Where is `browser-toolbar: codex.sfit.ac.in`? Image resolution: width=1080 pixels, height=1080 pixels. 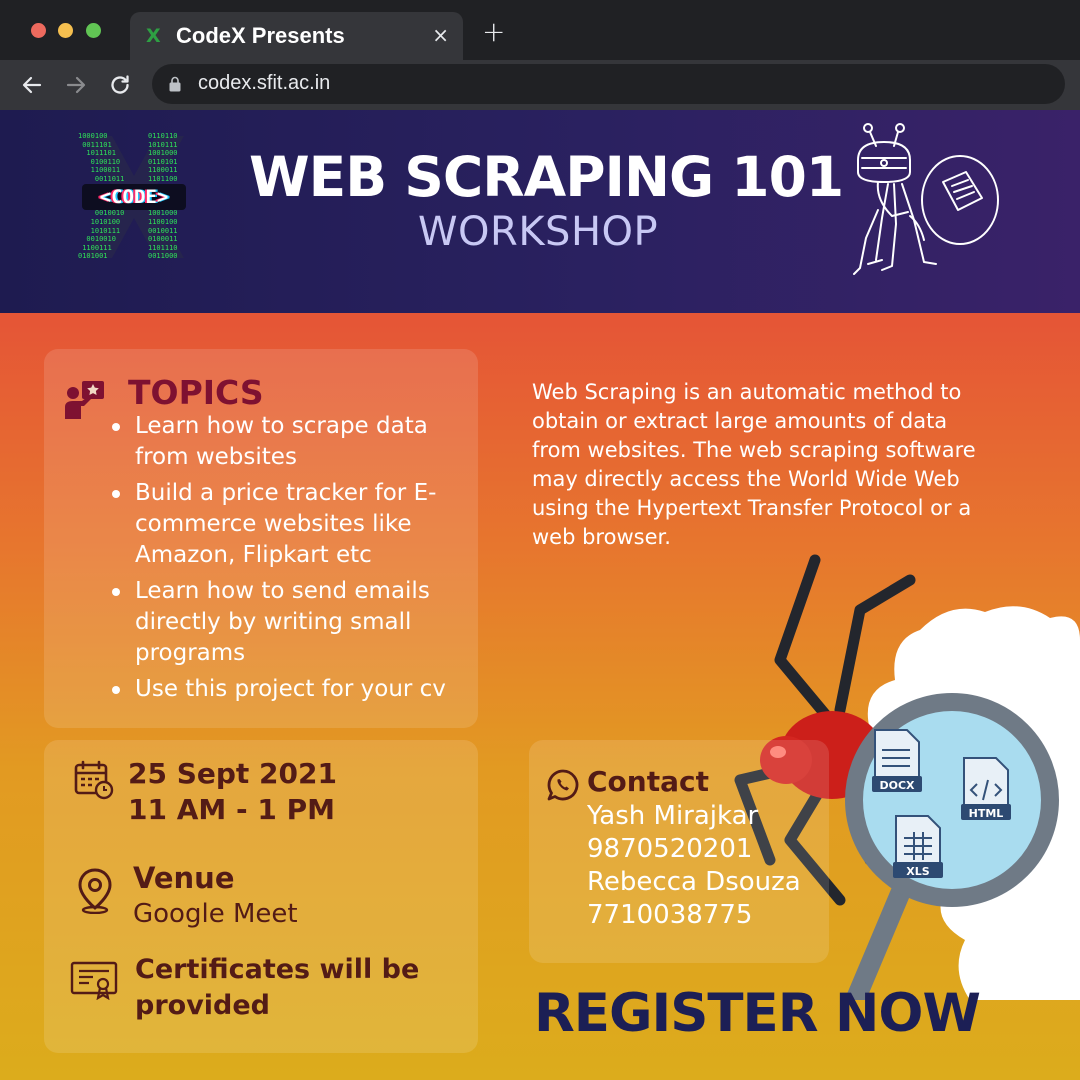 browser-toolbar: codex.sfit.ac.in is located at coordinates (540, 85).